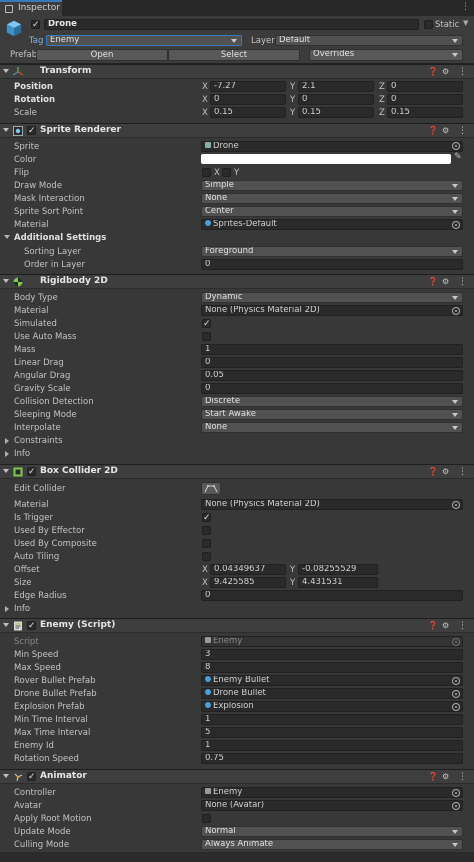  I want to click on animator-header: ✓ Animator ❓ ⚙ ⋮, so click(237, 776).